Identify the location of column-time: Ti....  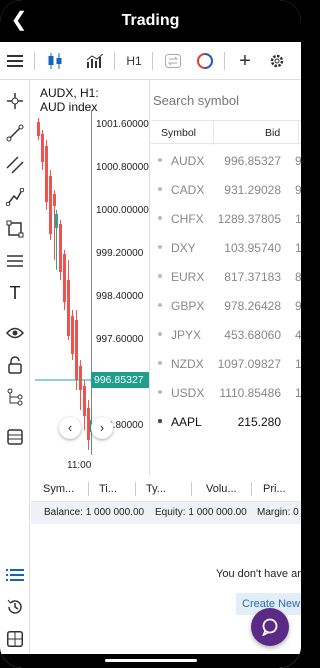
(108, 489).